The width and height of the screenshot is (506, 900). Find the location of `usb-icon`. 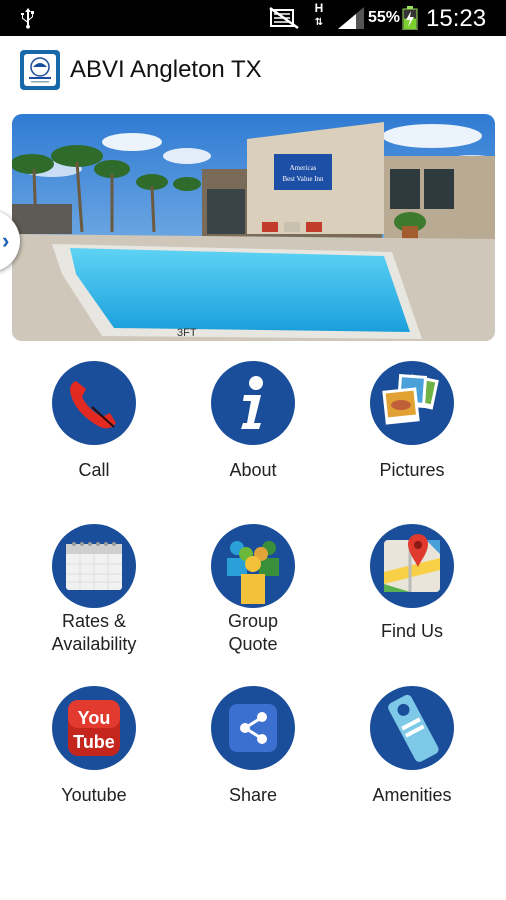

usb-icon is located at coordinates (27, 18).